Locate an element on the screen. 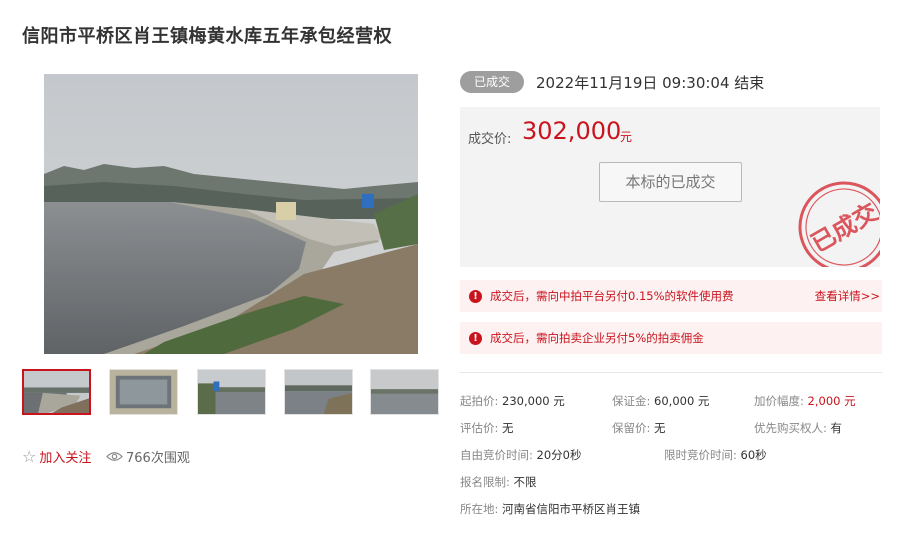 The image size is (899, 549). info-deposit: 保证金: 60,000 元 is located at coordinates (661, 401).